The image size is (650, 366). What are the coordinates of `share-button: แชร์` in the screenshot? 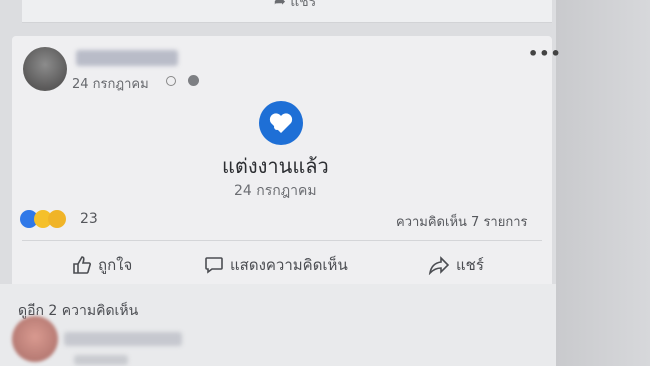 It's located at (456, 265).